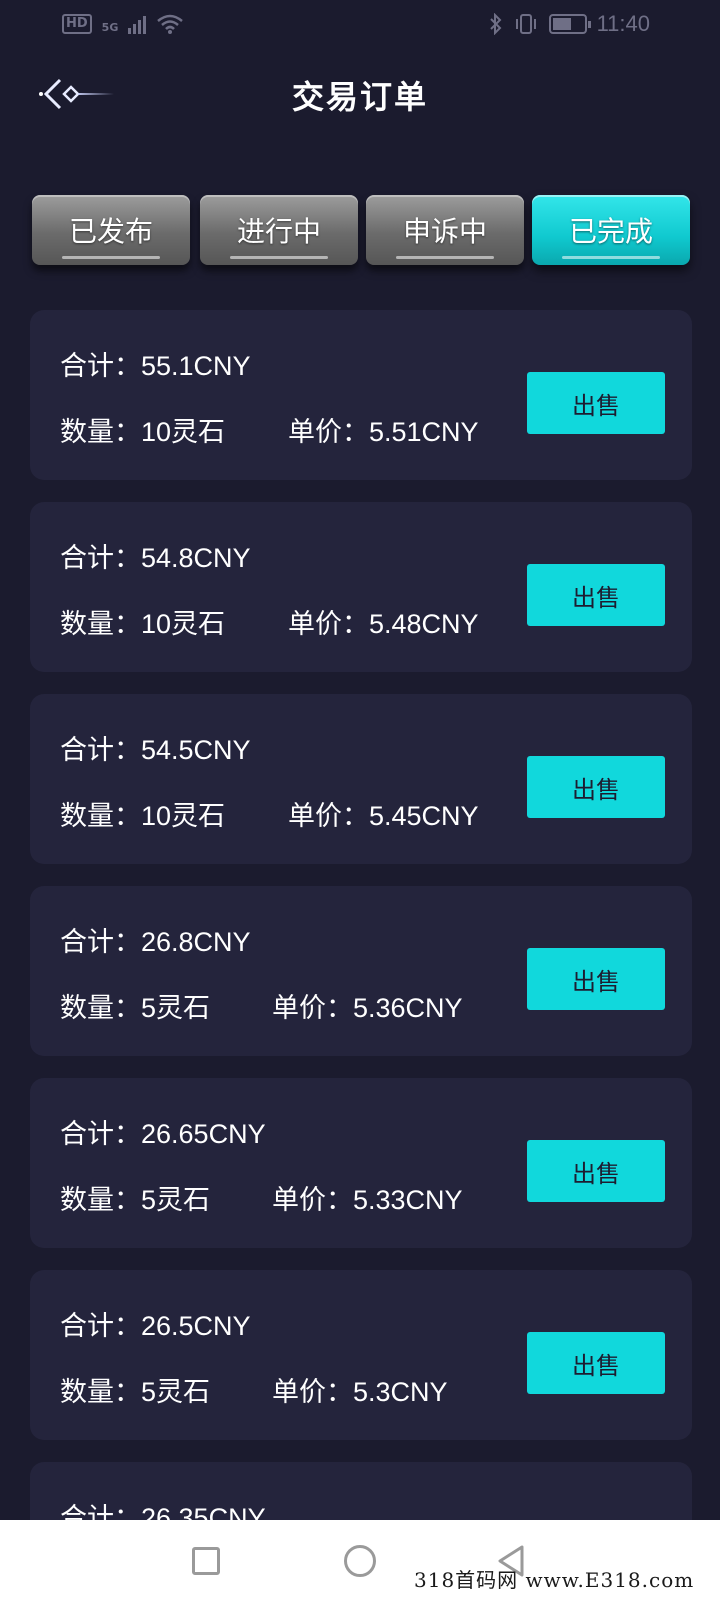 This screenshot has height=1600, width=720. I want to click on home-circle-icon, so click(360, 1561).